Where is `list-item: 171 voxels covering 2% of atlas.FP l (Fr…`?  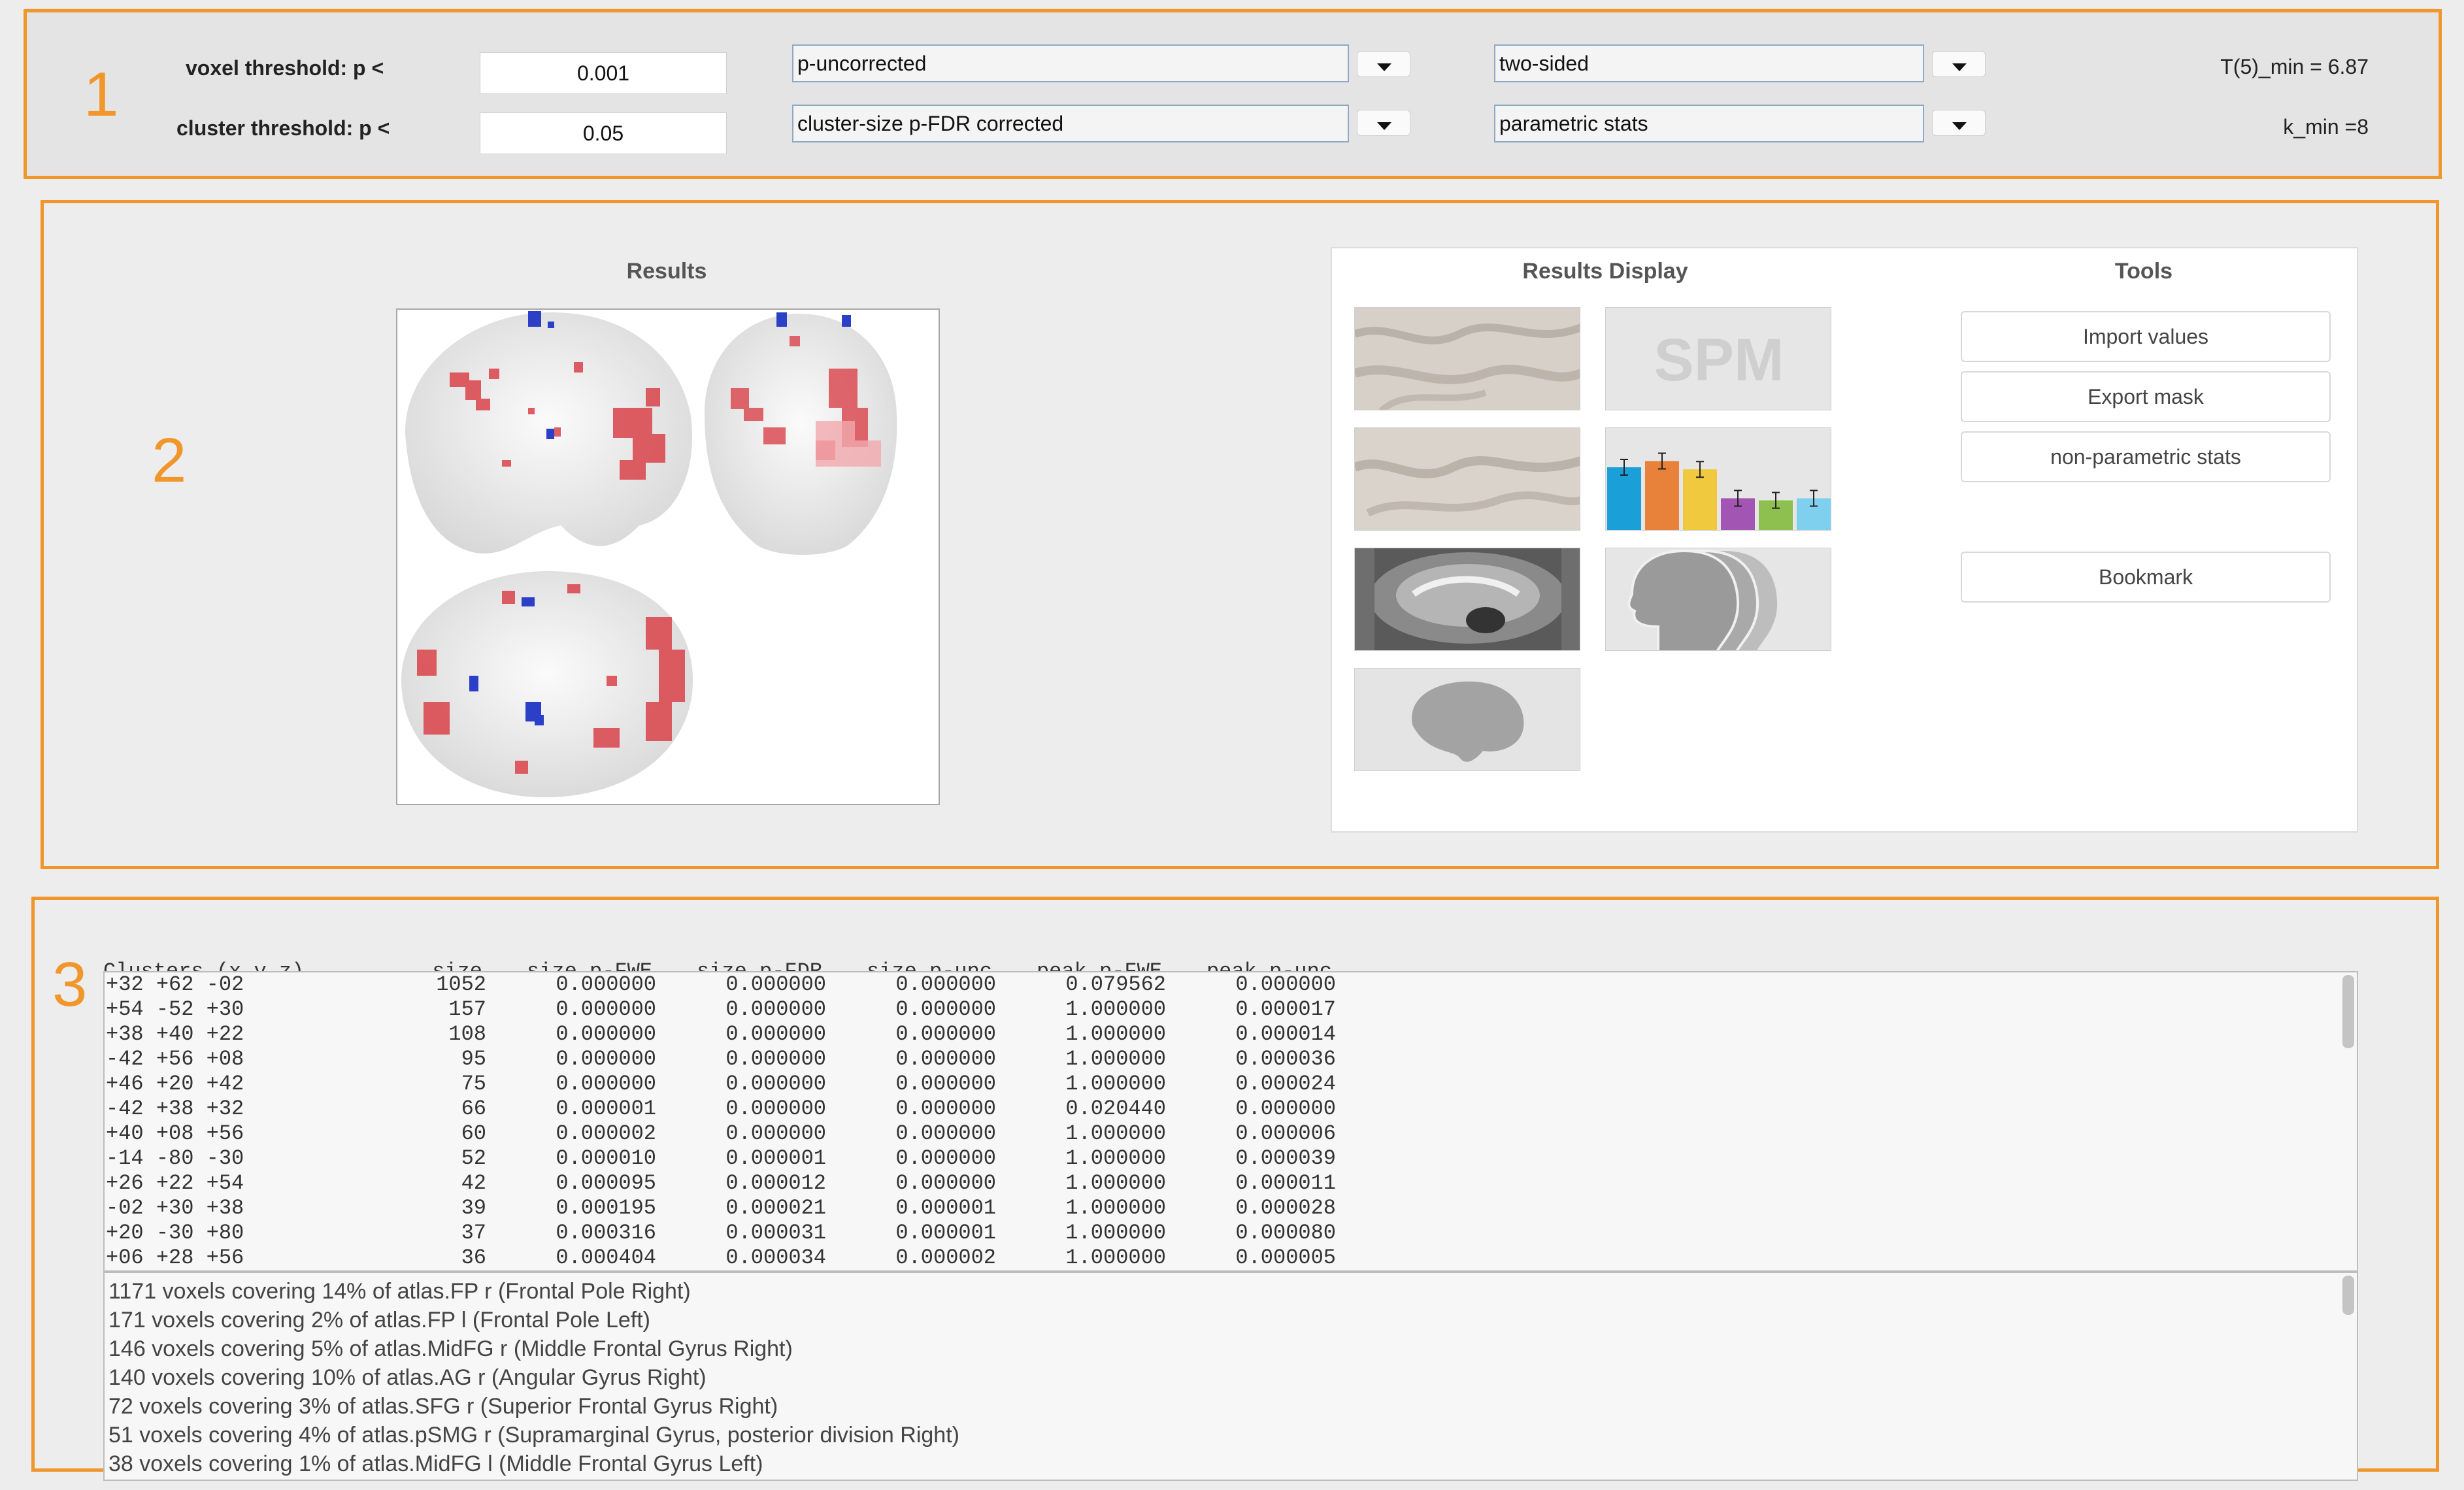 list-item: 171 voxels covering 2% of atlas.FP l (Fr… is located at coordinates (1232, 1320).